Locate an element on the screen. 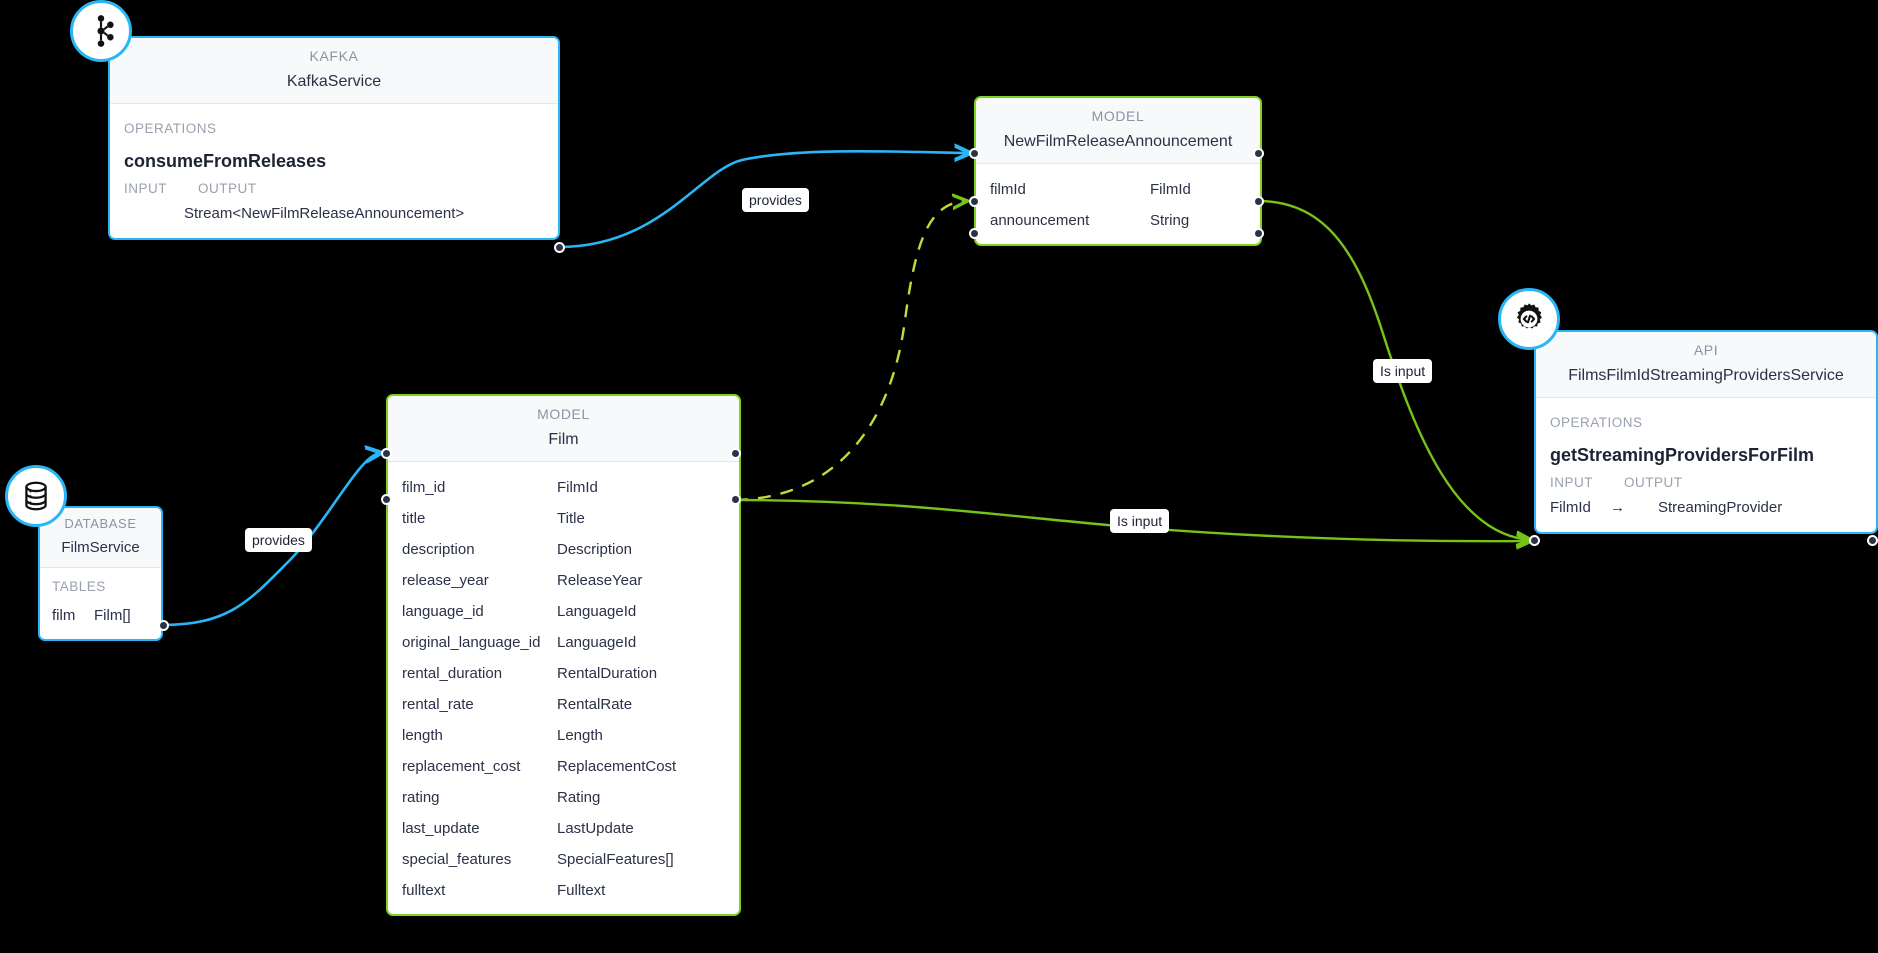  port-kafka-output is located at coordinates (559, 247).